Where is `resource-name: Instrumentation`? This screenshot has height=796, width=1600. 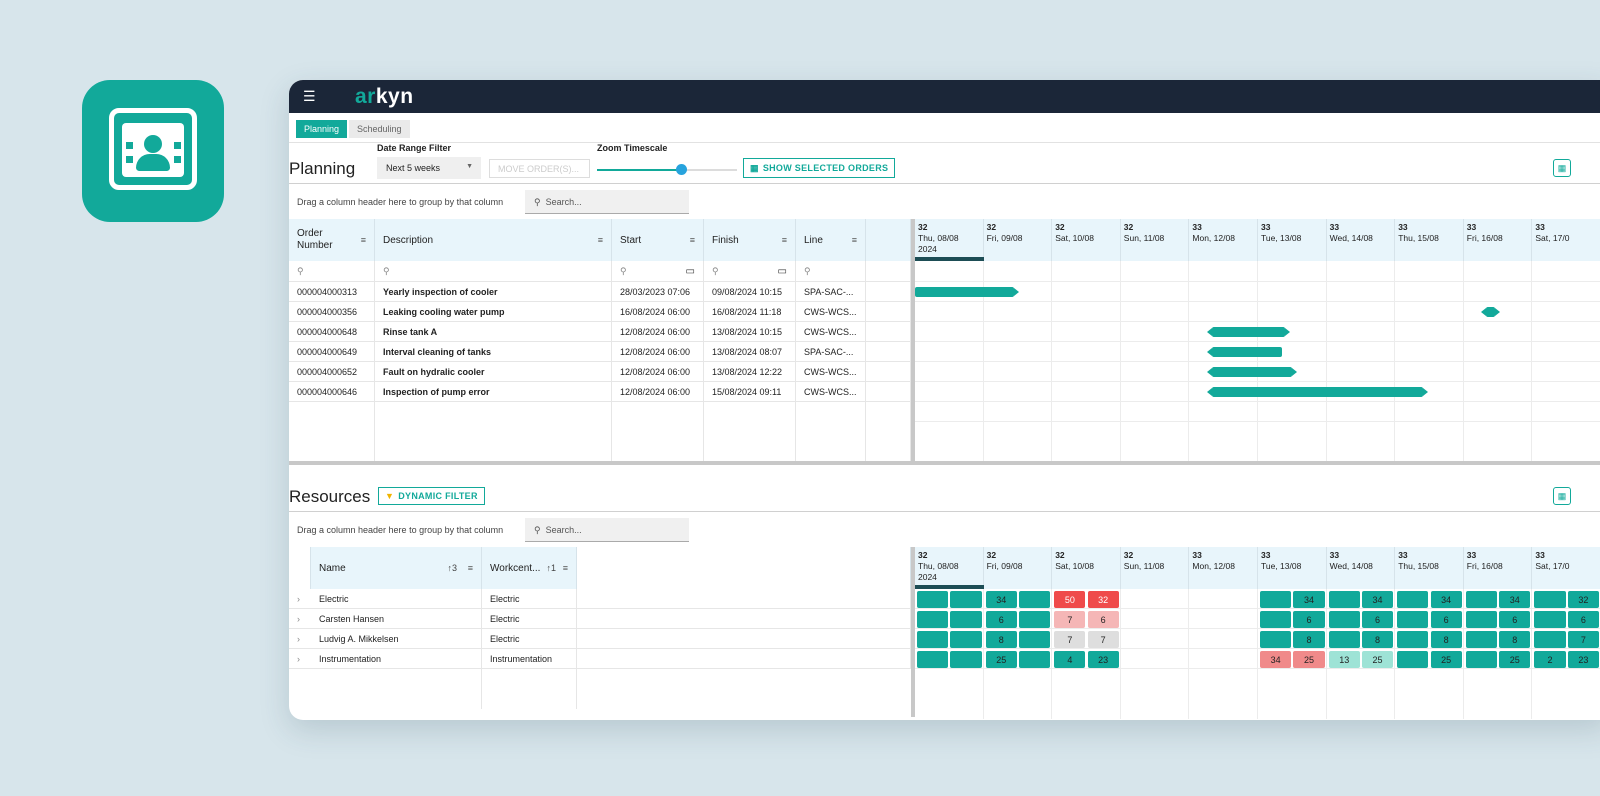 resource-name: Instrumentation is located at coordinates (396, 659).